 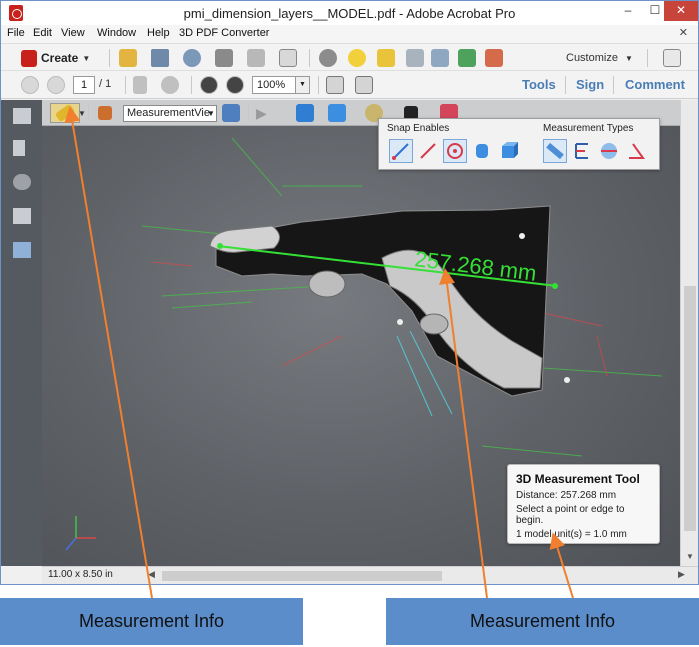 I want to click on save-button, so click(x=160, y=58).